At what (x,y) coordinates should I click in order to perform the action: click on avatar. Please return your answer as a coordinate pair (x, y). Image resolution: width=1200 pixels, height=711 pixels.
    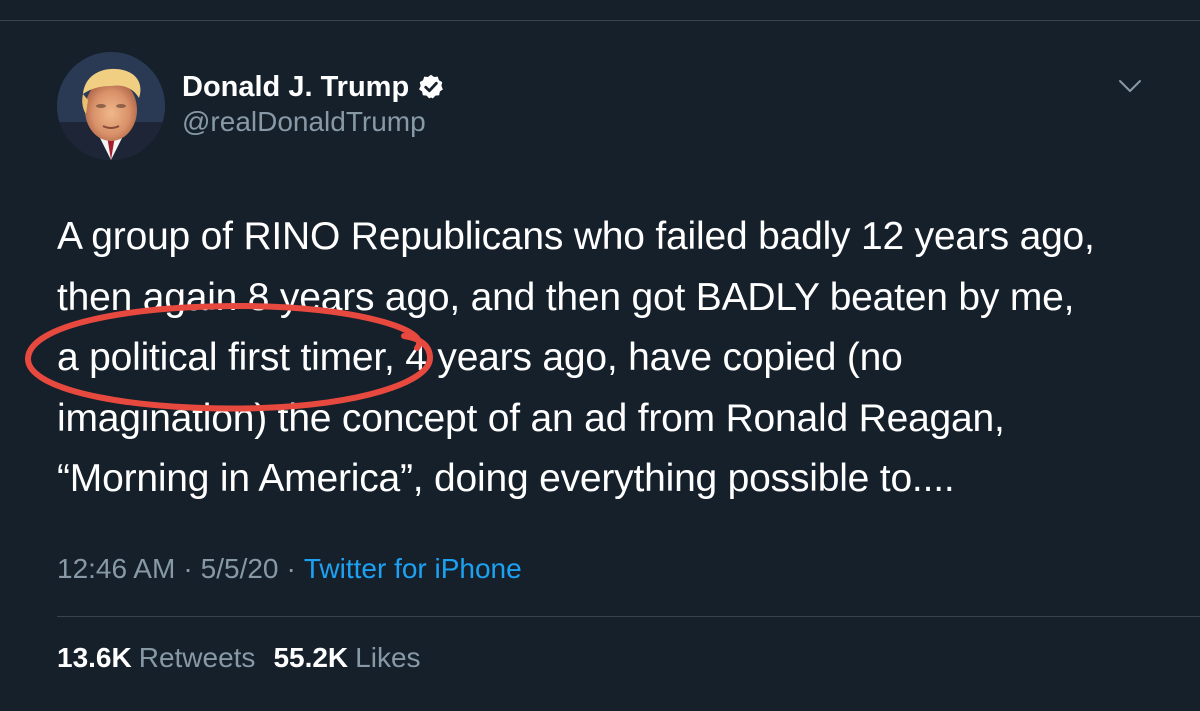
    Looking at the image, I should click on (111, 106).